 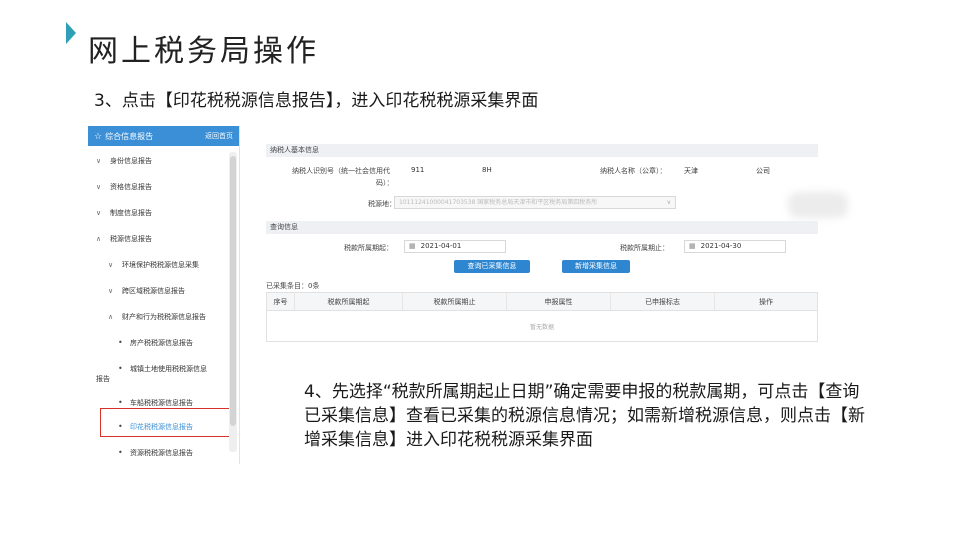 What do you see at coordinates (155, 453) in the screenshot?
I see `sidebar-item-resource-tax: • 资源税税源信息报告` at bounding box center [155, 453].